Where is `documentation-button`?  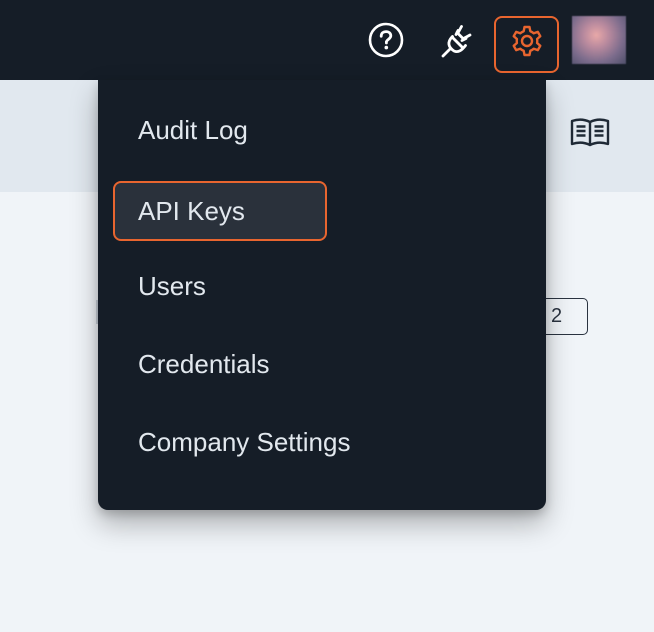
documentation-button is located at coordinates (590, 134).